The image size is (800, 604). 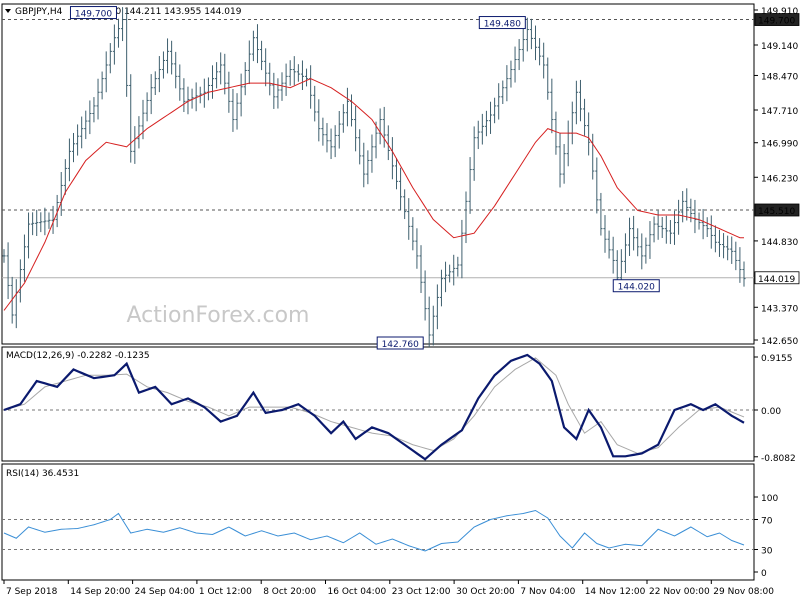 I want to click on rsi-tick-label: 0, so click(x=764, y=574).